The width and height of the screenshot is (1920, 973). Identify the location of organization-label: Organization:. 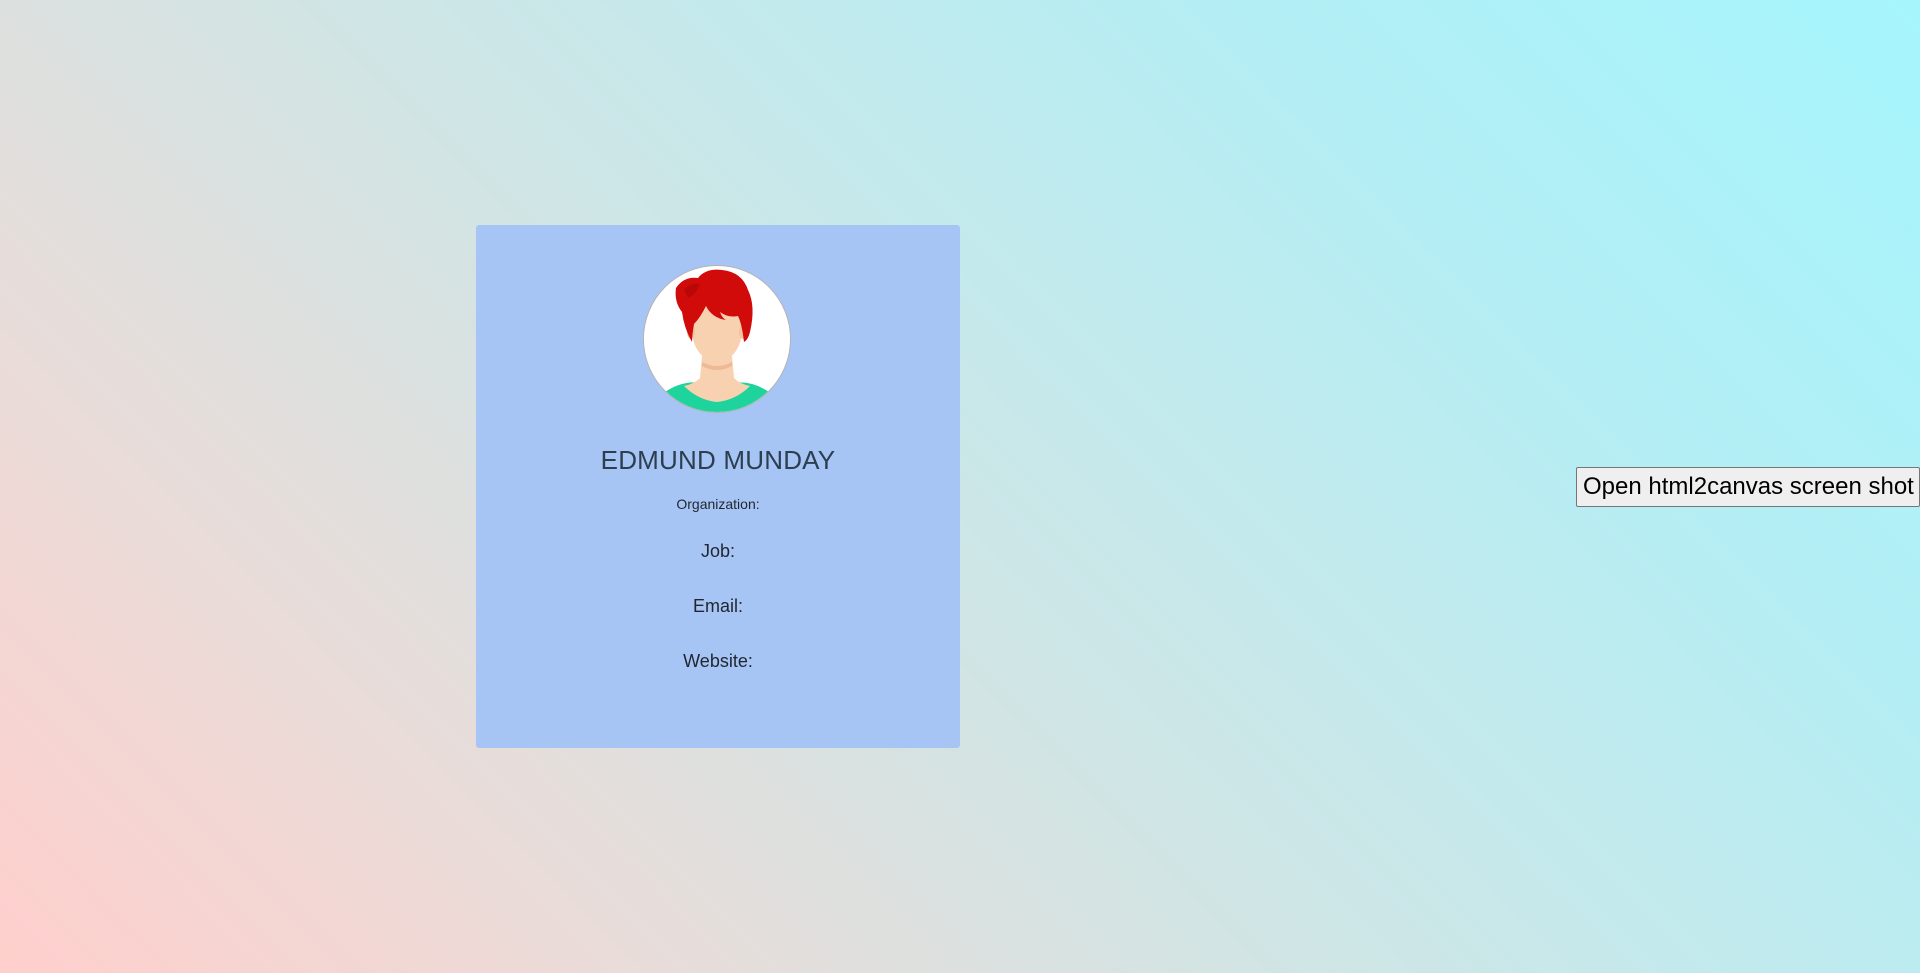
(718, 504).